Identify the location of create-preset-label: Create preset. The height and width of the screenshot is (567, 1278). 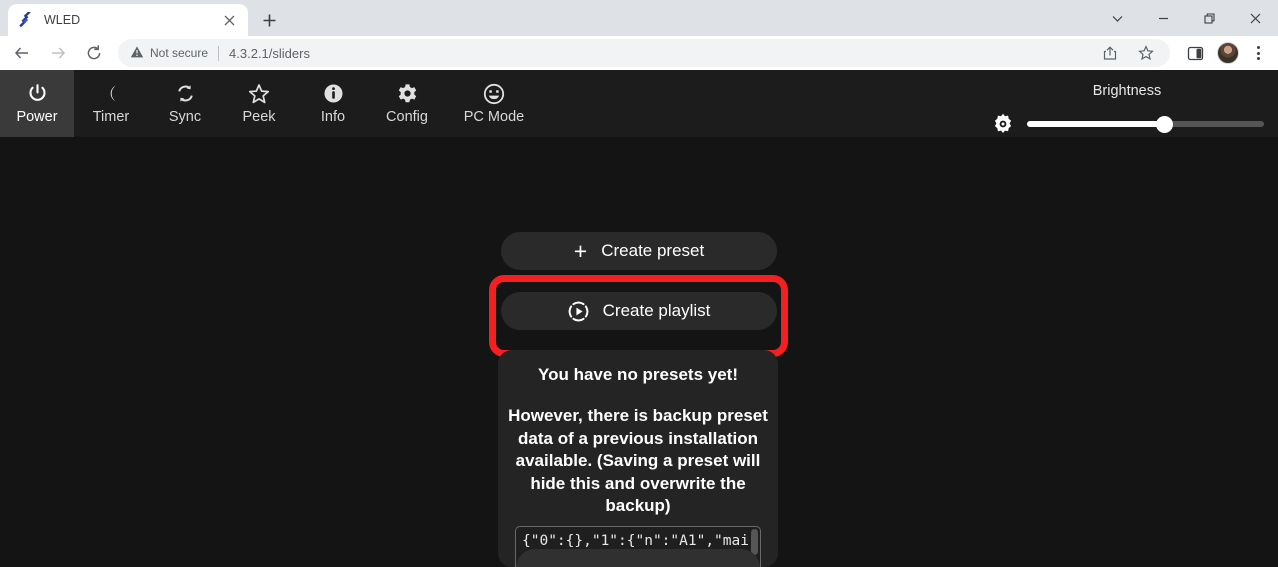
(653, 250).